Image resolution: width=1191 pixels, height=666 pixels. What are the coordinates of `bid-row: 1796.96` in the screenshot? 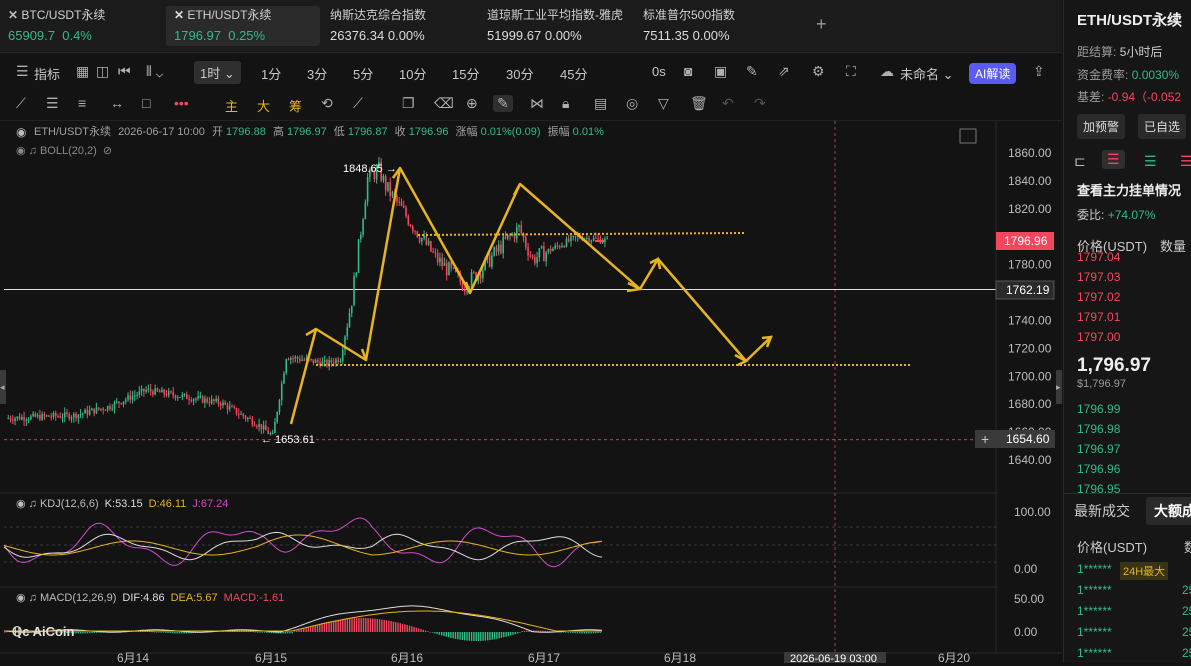 It's located at (1098, 469).